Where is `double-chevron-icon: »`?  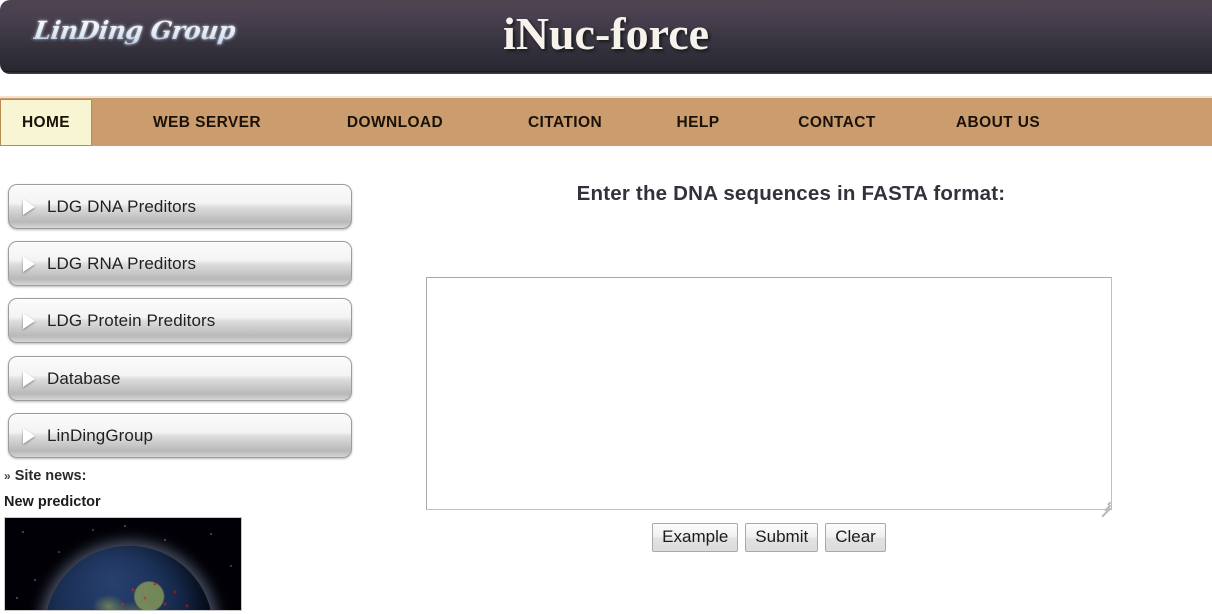
double-chevron-icon: » is located at coordinates (7, 476).